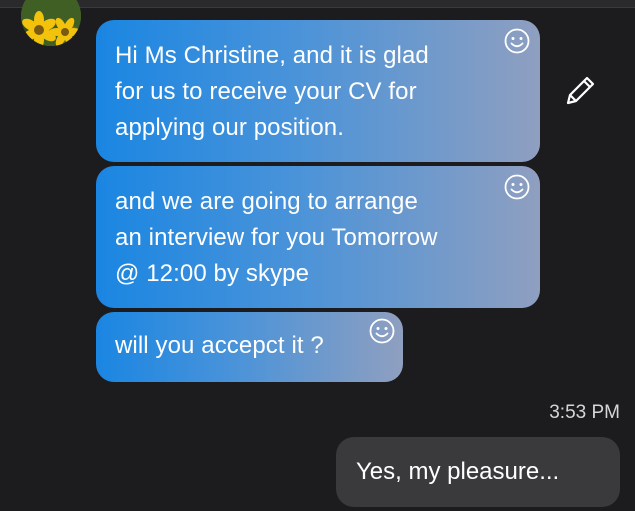 The width and height of the screenshot is (635, 511). I want to click on sunflower-avatar-icon, so click(51, 23).